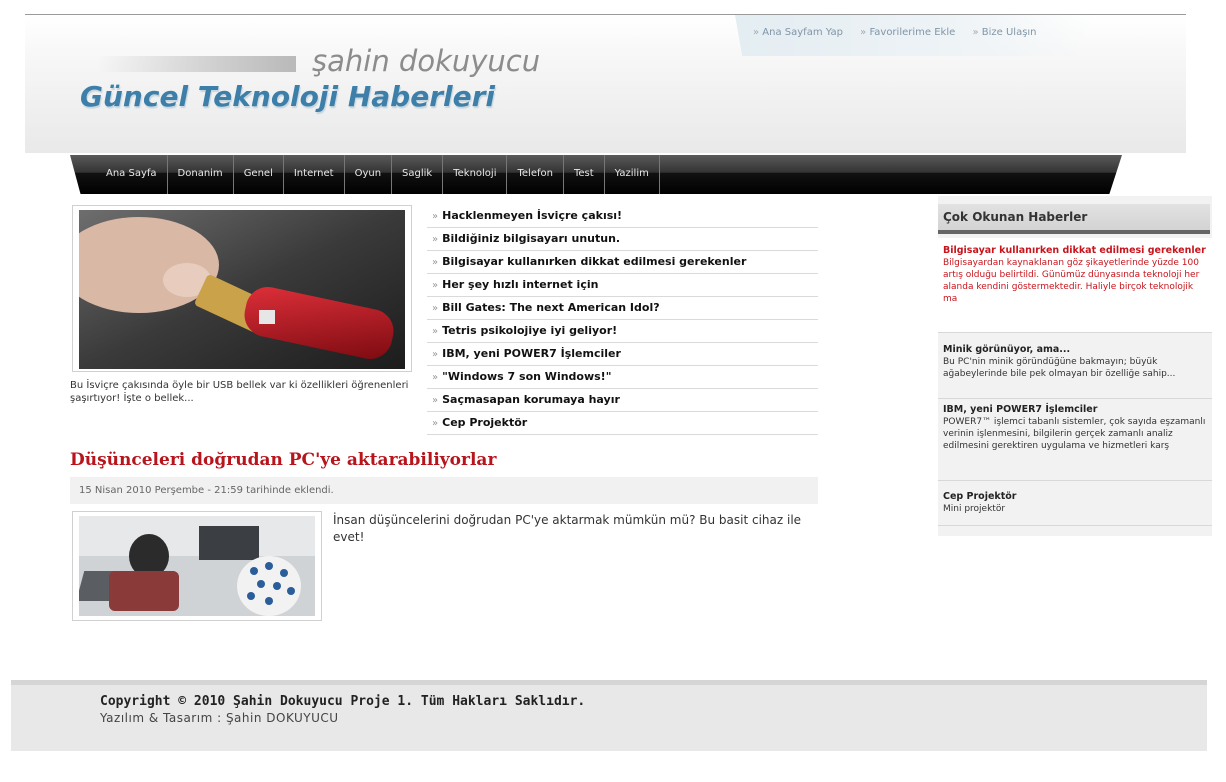 The image size is (1226, 782). I want to click on headline-label: Her şey hızlı internet için, so click(520, 284).